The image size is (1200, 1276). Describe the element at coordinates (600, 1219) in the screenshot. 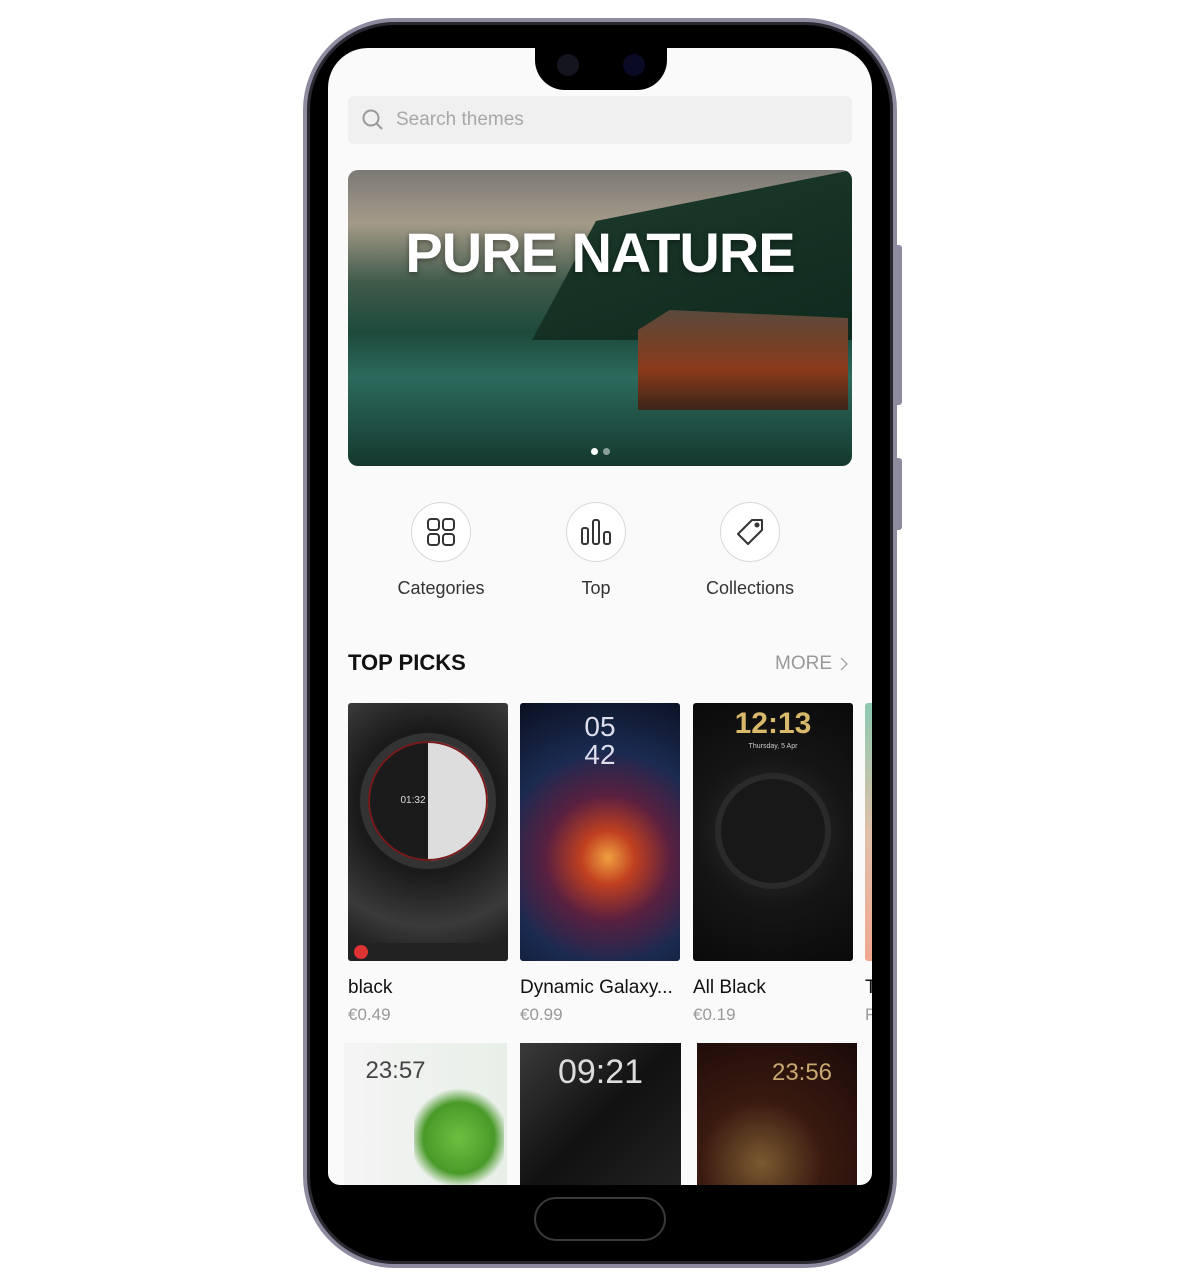

I see `home-button` at that location.